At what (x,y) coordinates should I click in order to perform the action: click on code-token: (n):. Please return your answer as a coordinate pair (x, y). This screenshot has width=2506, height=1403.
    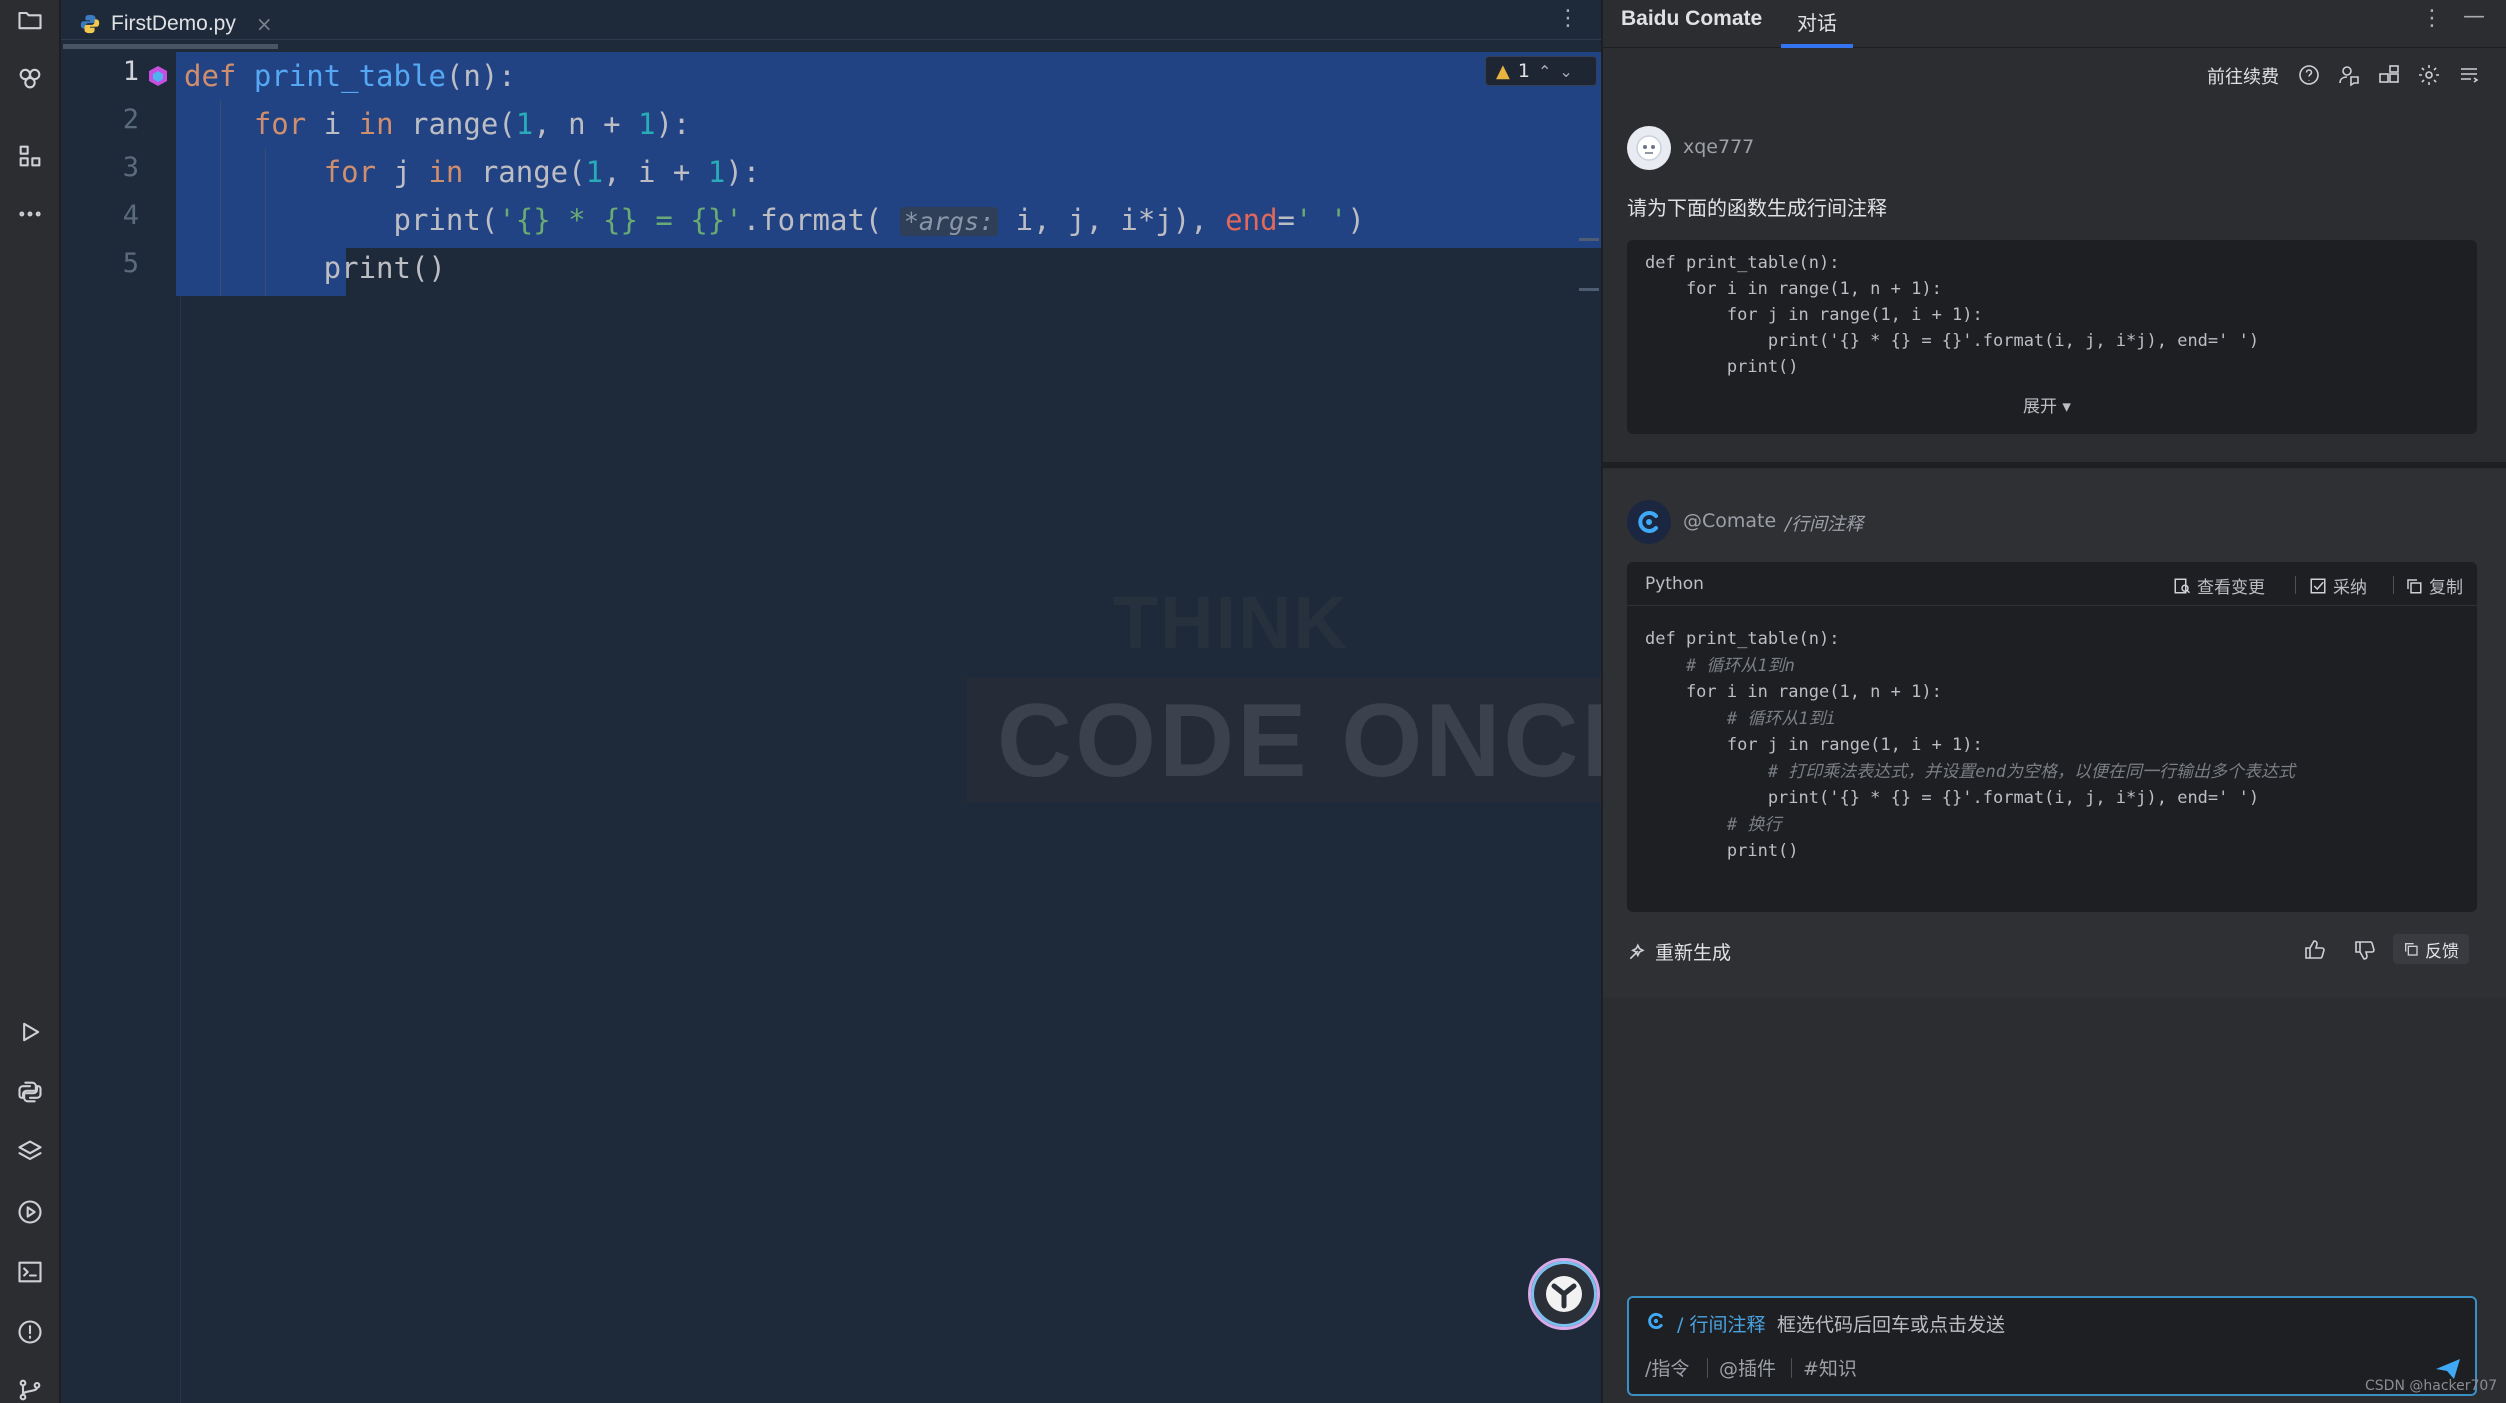
    Looking at the image, I should click on (480, 76).